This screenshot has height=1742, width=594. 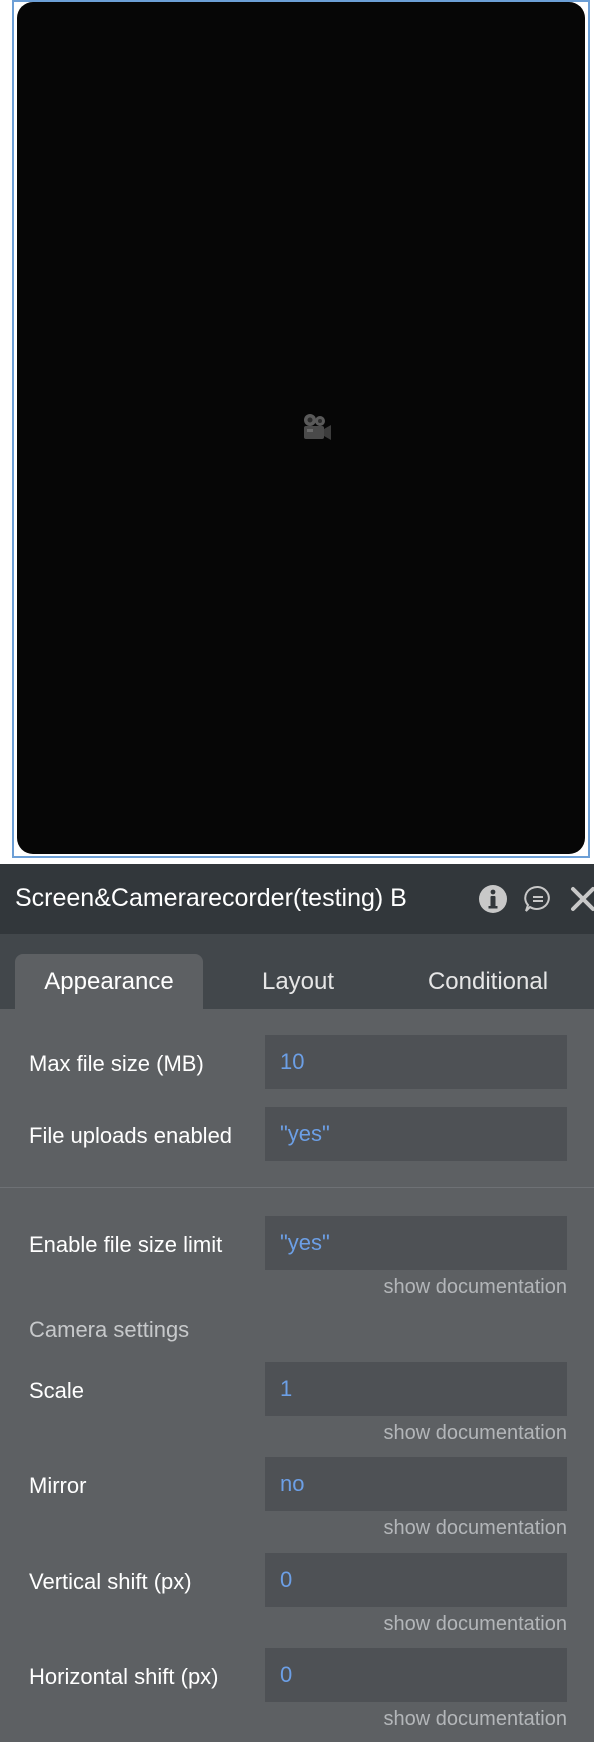 What do you see at coordinates (58, 1485) in the screenshot?
I see `mirror-label: Mirror` at bounding box center [58, 1485].